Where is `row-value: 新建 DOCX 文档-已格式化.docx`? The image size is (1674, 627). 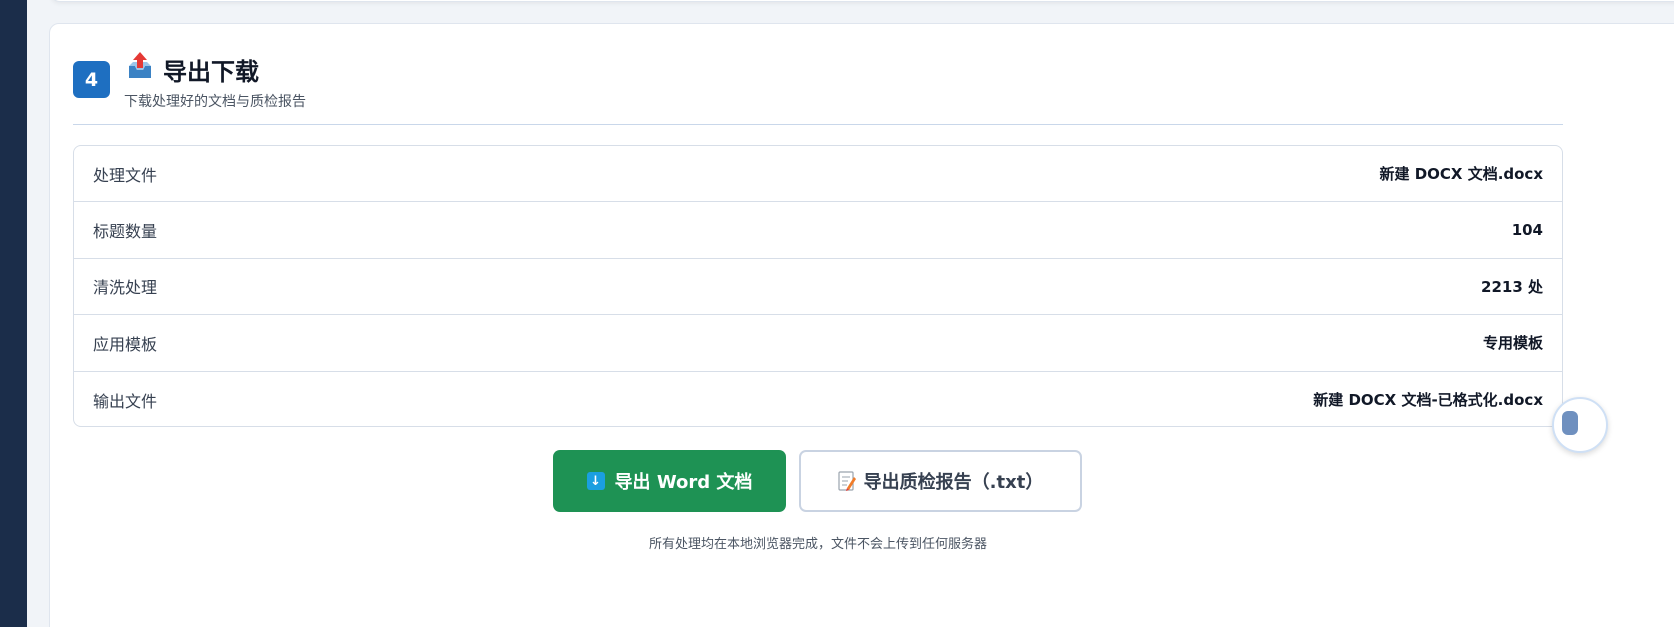 row-value: 新建 DOCX 文档-已格式化.docx is located at coordinates (1428, 400).